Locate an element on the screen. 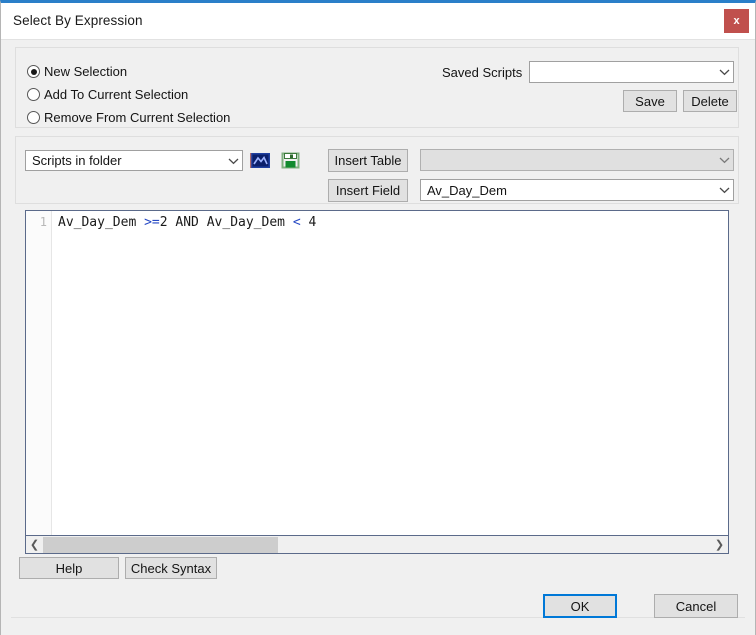 Image resolution: width=756 pixels, height=635 pixels. scripts-in-folder-combo: Scripts in folder is located at coordinates (134, 160).